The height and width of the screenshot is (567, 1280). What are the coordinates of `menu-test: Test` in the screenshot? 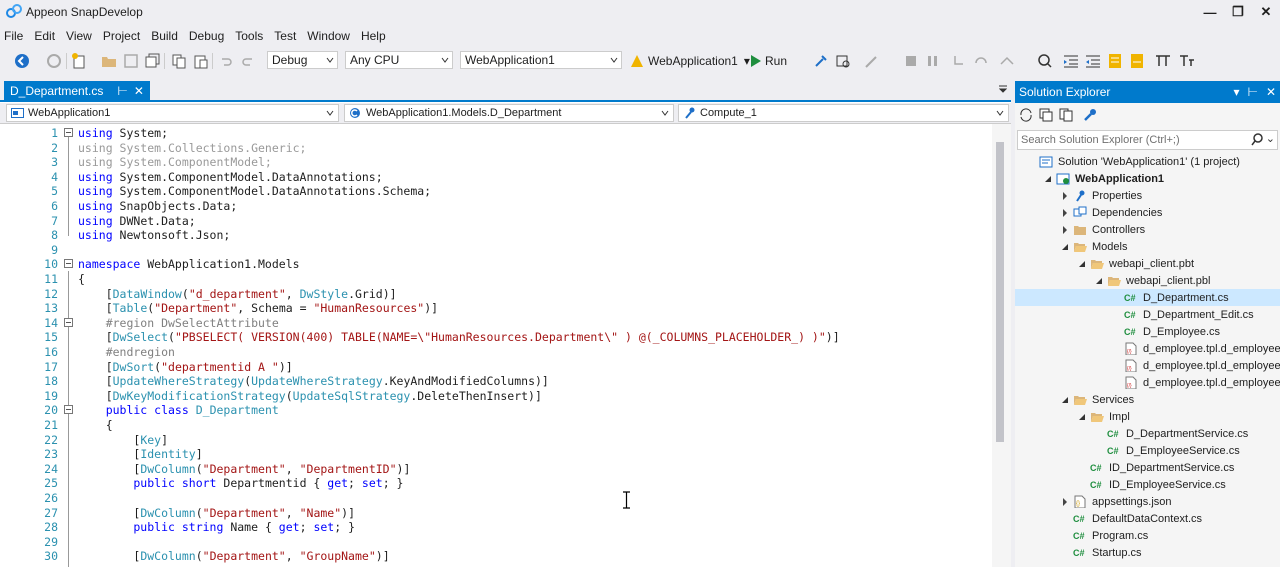 It's located at (285, 36).